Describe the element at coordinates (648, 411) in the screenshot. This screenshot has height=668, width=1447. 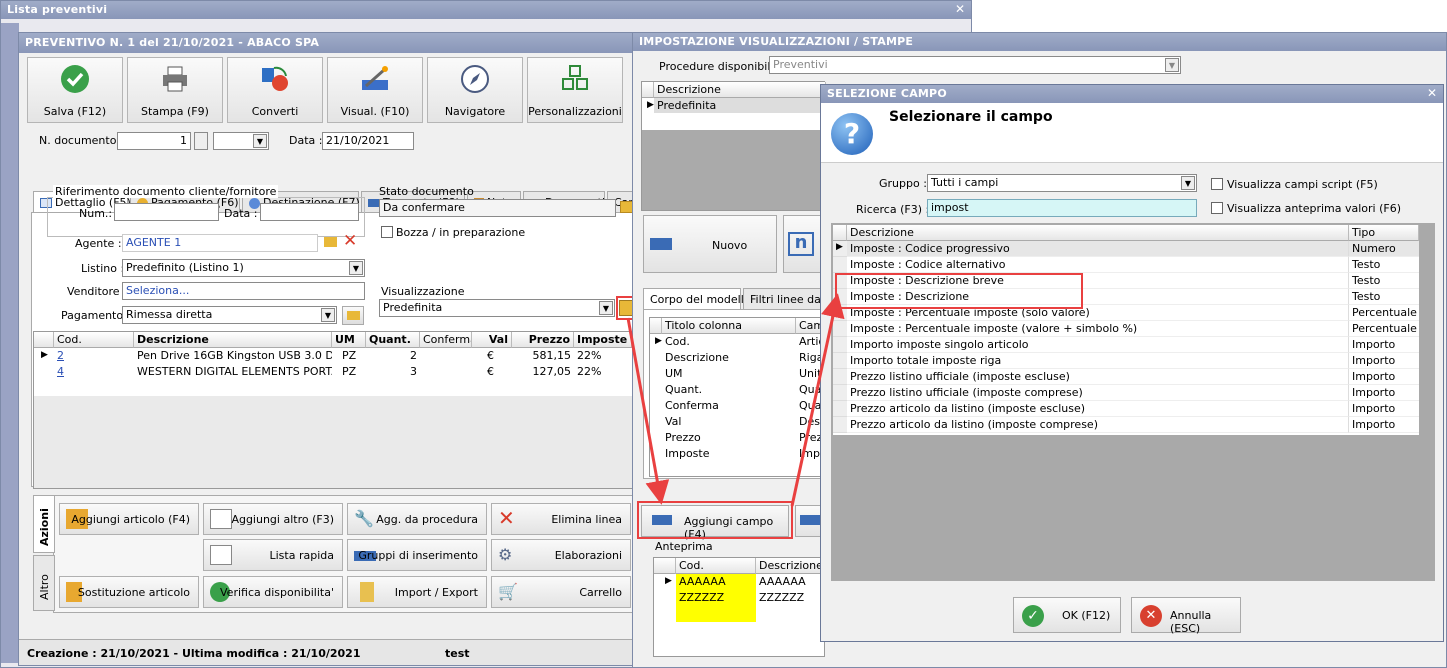
I see `arrow-visual-to-aggiungi` at that location.